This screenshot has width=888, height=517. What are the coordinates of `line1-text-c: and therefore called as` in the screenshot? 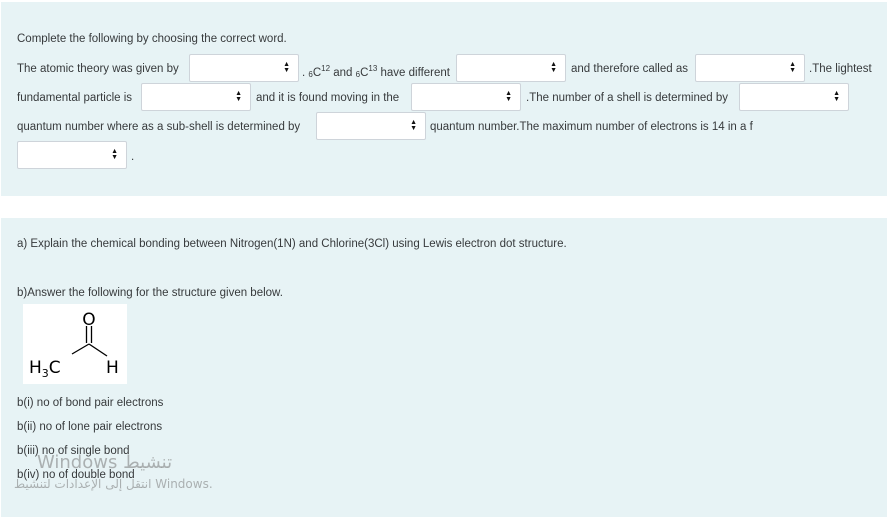 It's located at (629, 69).